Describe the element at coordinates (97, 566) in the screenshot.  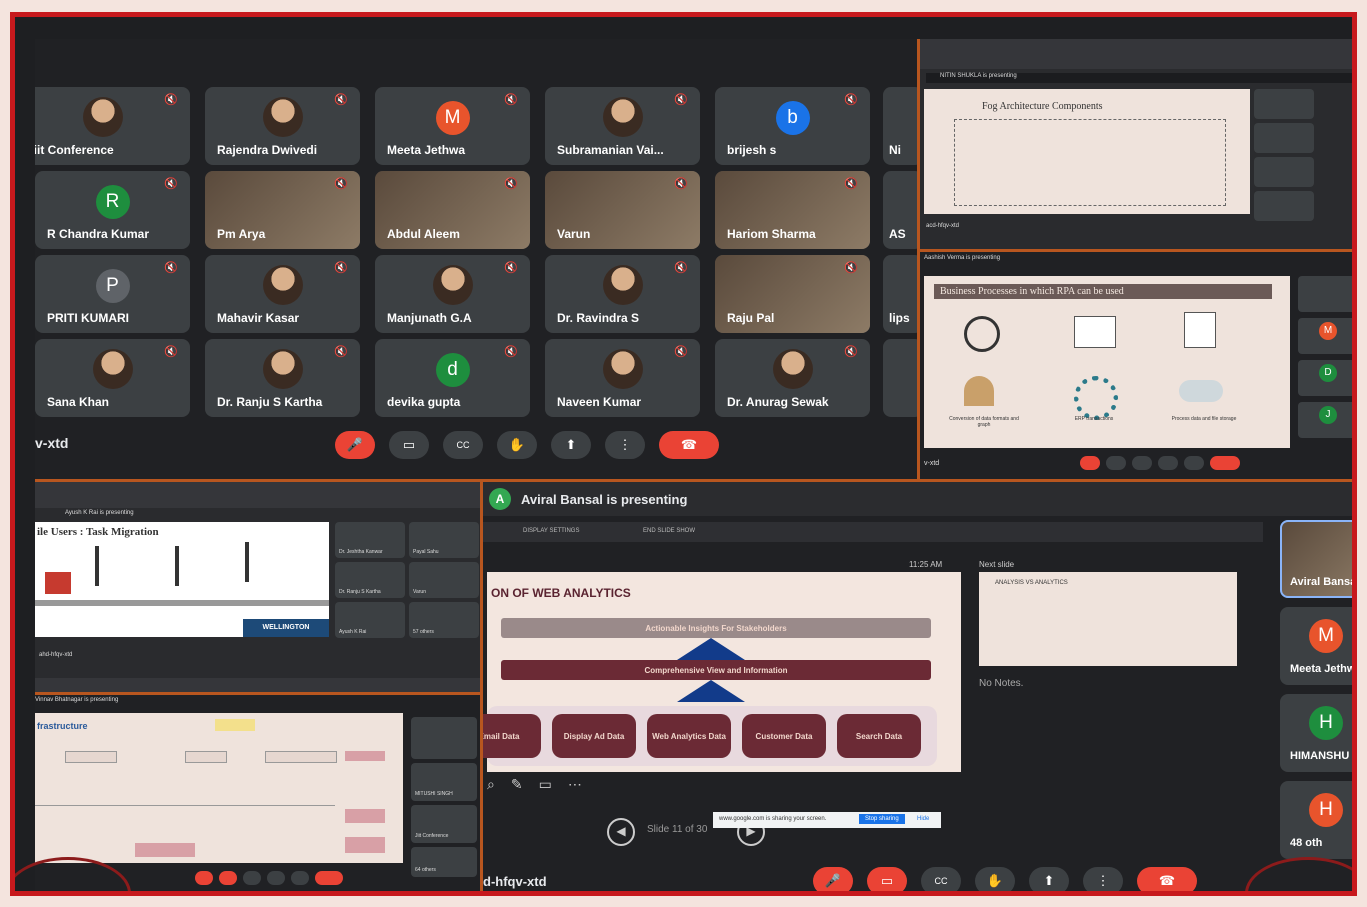
I see `tower-icon` at that location.